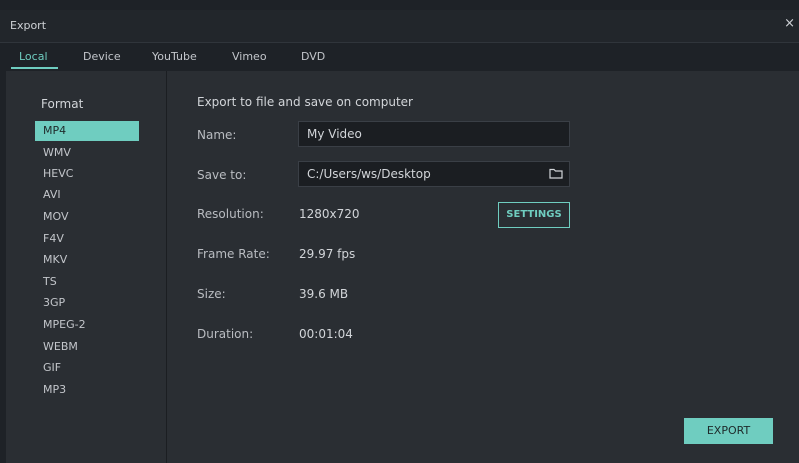 Image resolution: width=799 pixels, height=463 pixels. What do you see at coordinates (87, 260) in the screenshot?
I see `format-item-mkv: MKV` at bounding box center [87, 260].